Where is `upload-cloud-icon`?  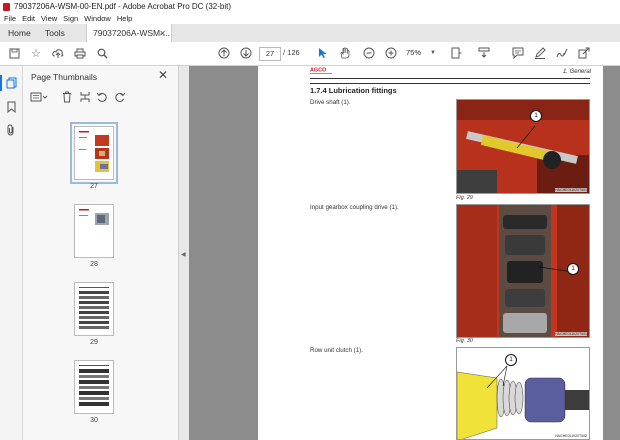 upload-cloud-icon is located at coordinates (58, 53).